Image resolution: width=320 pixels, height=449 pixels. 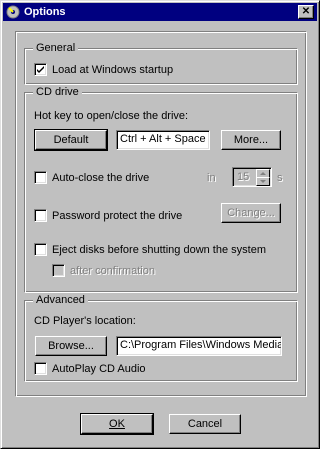 What do you see at coordinates (111, 116) in the screenshot?
I see `hotkey-label: Hot key to open/close the drive:` at bounding box center [111, 116].